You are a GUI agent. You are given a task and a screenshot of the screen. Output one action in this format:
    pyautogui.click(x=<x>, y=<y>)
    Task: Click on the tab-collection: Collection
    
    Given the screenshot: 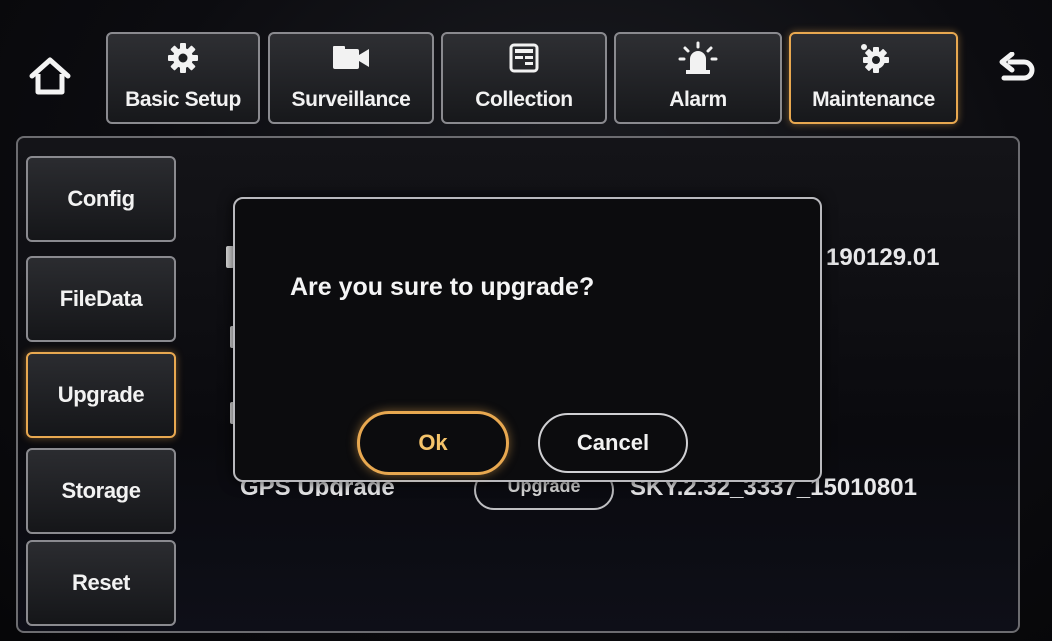 What is the action you would take?
    pyautogui.click(x=524, y=78)
    